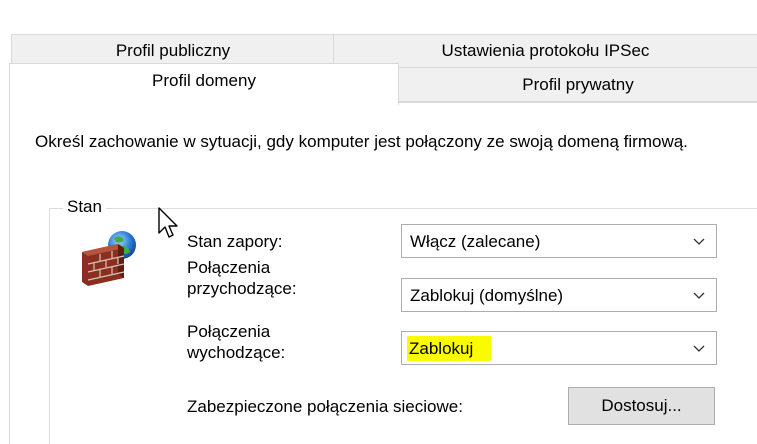  Describe the element at coordinates (84, 207) in the screenshot. I see `state-group-legend: Stan` at that location.